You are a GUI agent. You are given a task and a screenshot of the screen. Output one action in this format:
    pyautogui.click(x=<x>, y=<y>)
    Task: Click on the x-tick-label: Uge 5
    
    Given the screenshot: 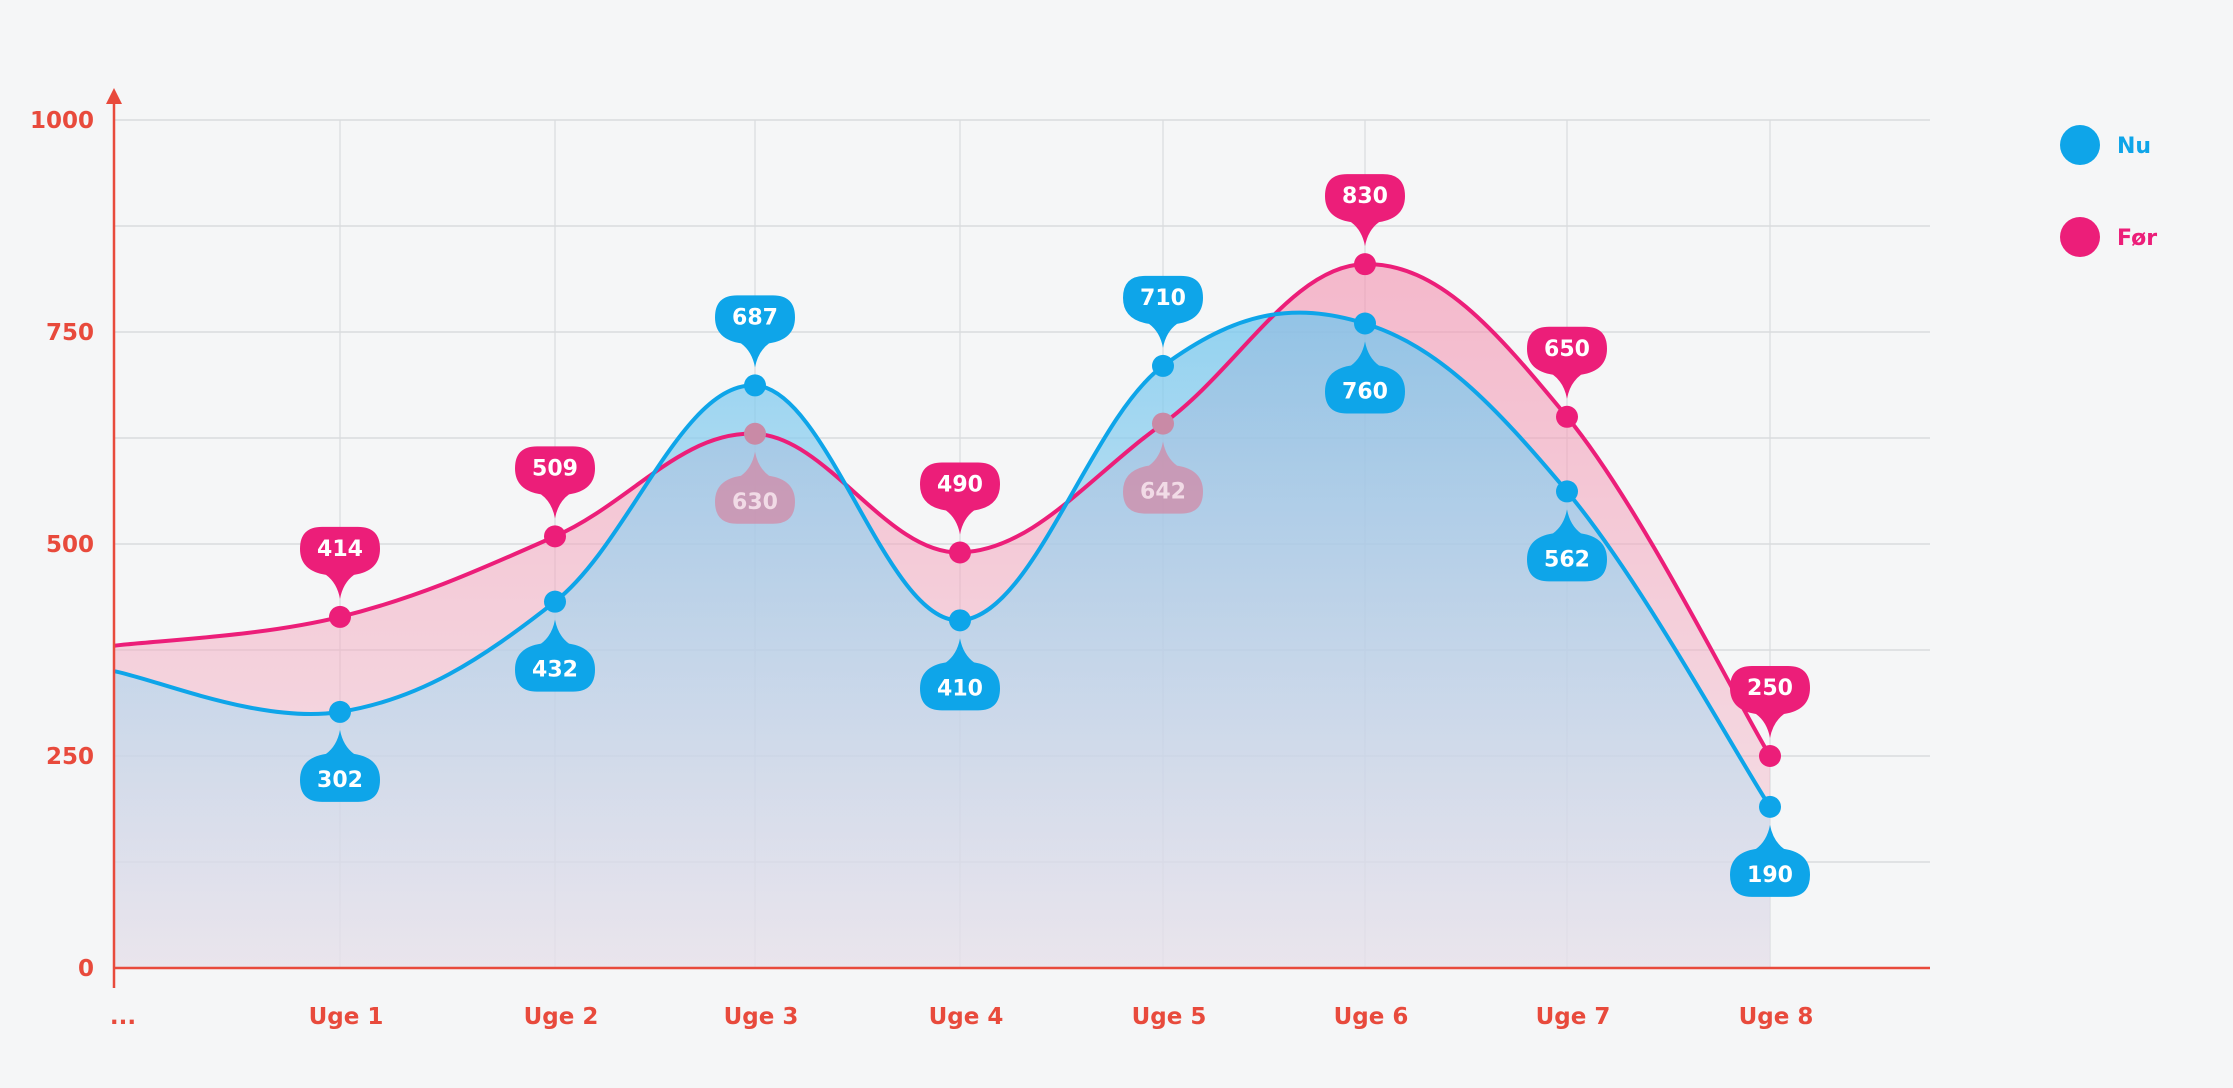 What is the action you would take?
    pyautogui.click(x=1169, y=1017)
    